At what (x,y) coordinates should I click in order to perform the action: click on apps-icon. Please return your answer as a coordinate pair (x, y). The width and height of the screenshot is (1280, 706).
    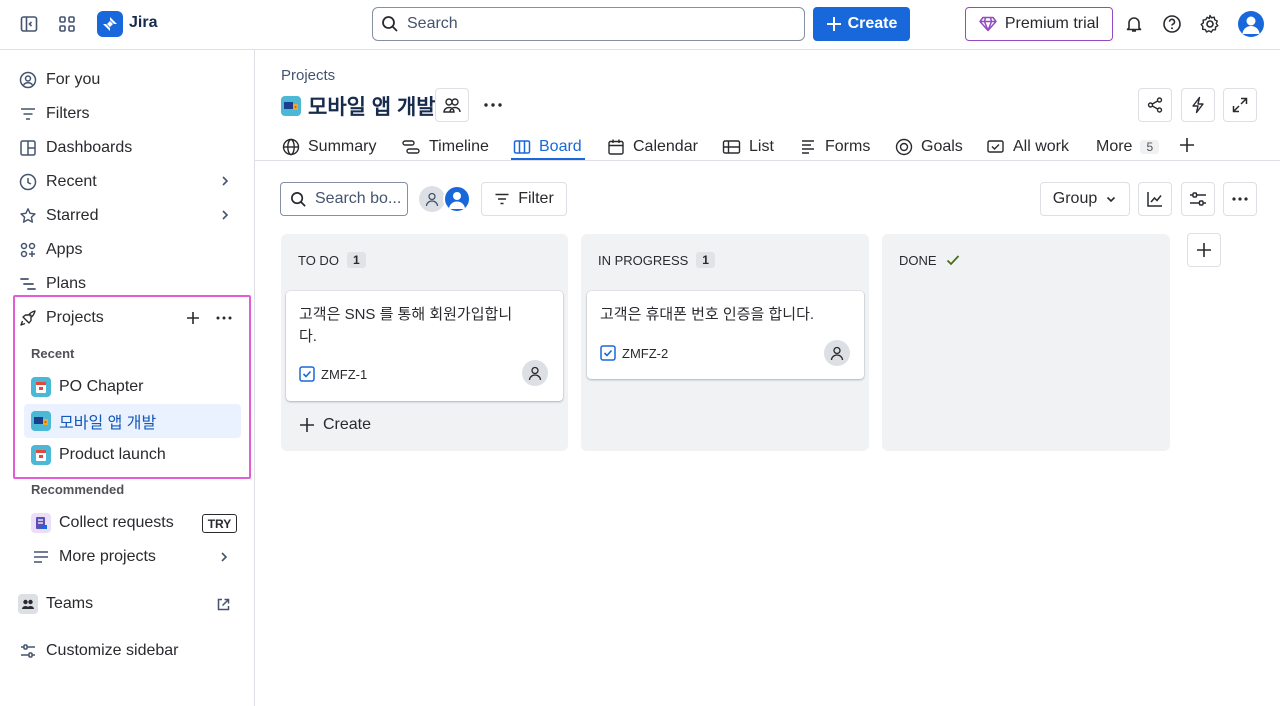
    Looking at the image, I should click on (28, 250).